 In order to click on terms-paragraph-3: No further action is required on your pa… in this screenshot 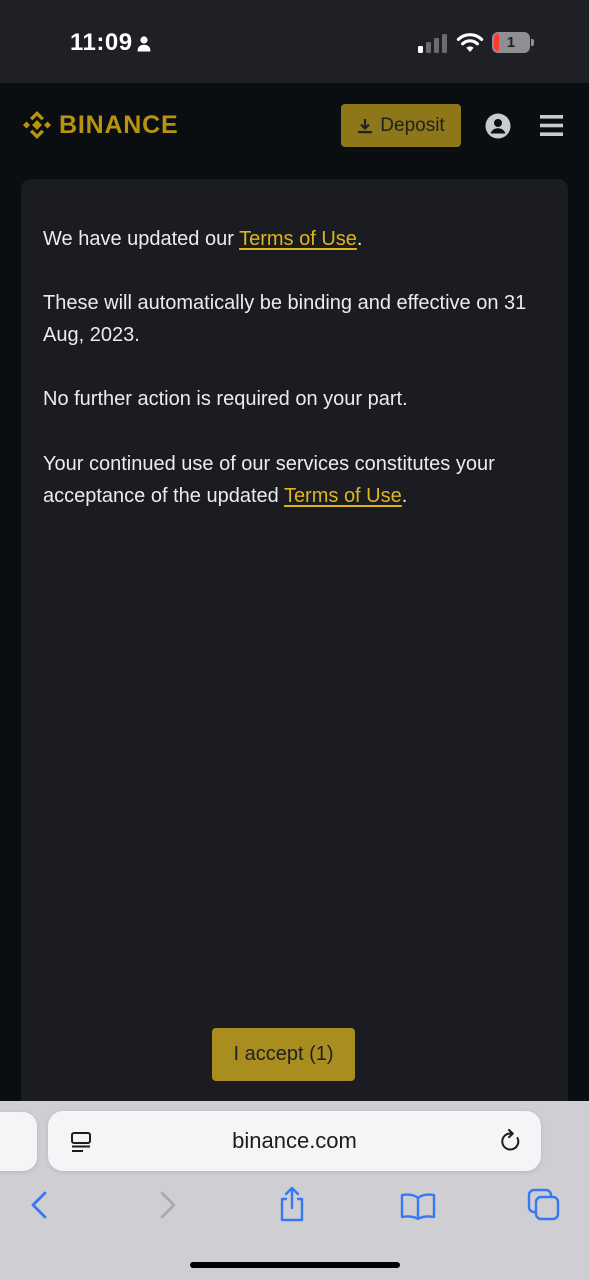, I will do `click(225, 399)`.